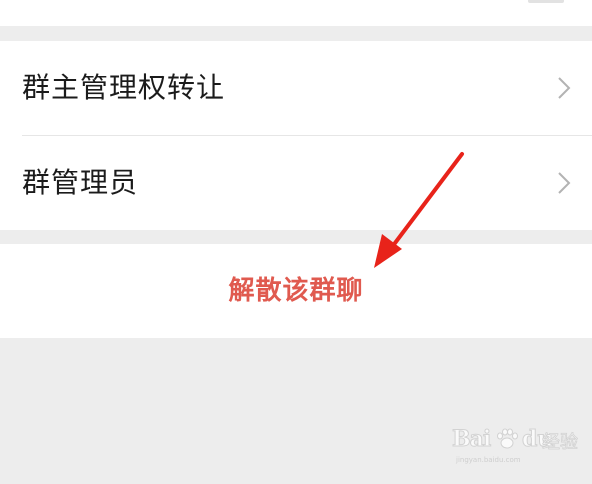 This screenshot has width=592, height=484. I want to click on transfer-ownership-label: 群主管理权转让, so click(124, 87).